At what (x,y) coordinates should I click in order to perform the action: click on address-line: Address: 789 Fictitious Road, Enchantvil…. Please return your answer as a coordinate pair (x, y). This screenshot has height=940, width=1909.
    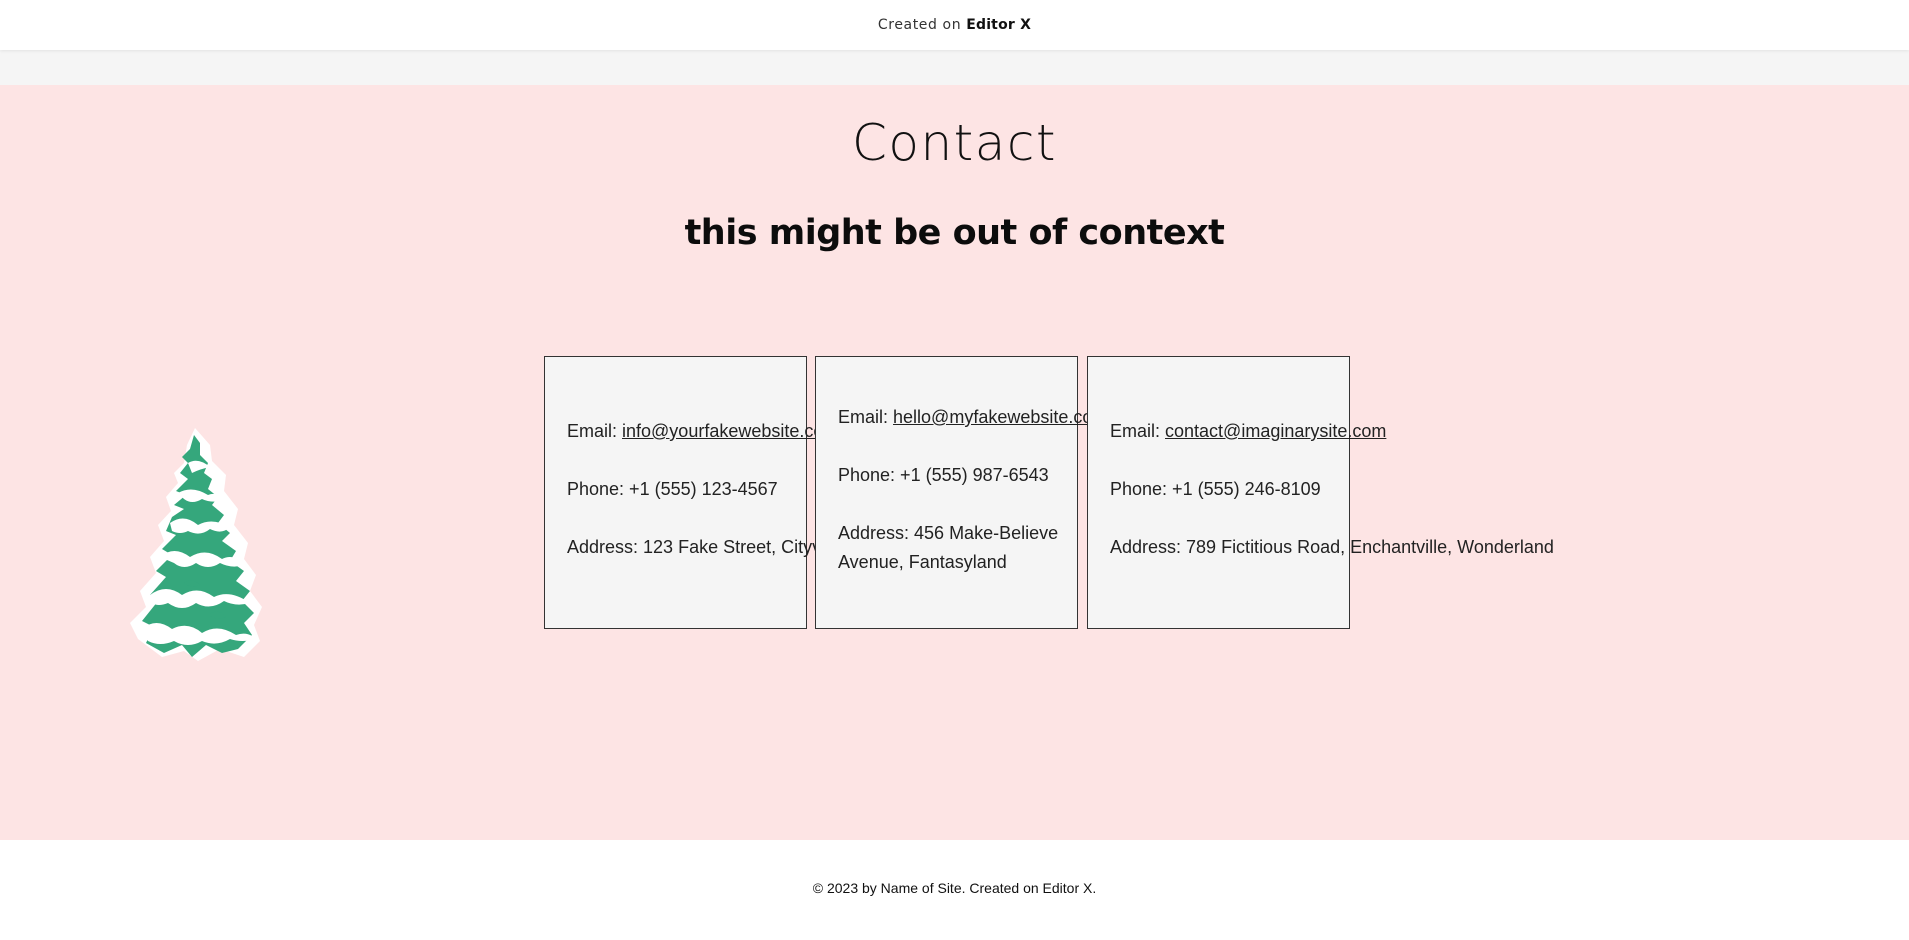
    Looking at the image, I should click on (1332, 547).